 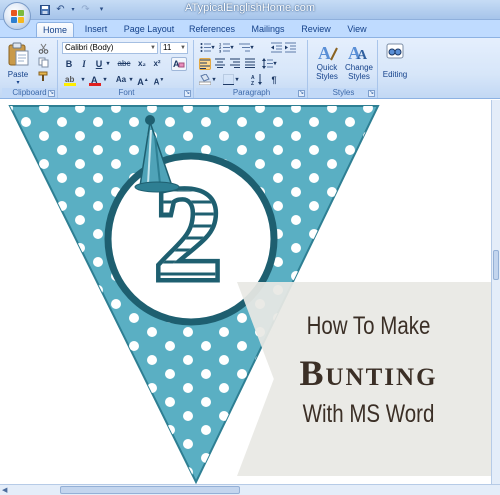 I want to click on scroll-left-icon: ◀, so click(x=4, y=490).